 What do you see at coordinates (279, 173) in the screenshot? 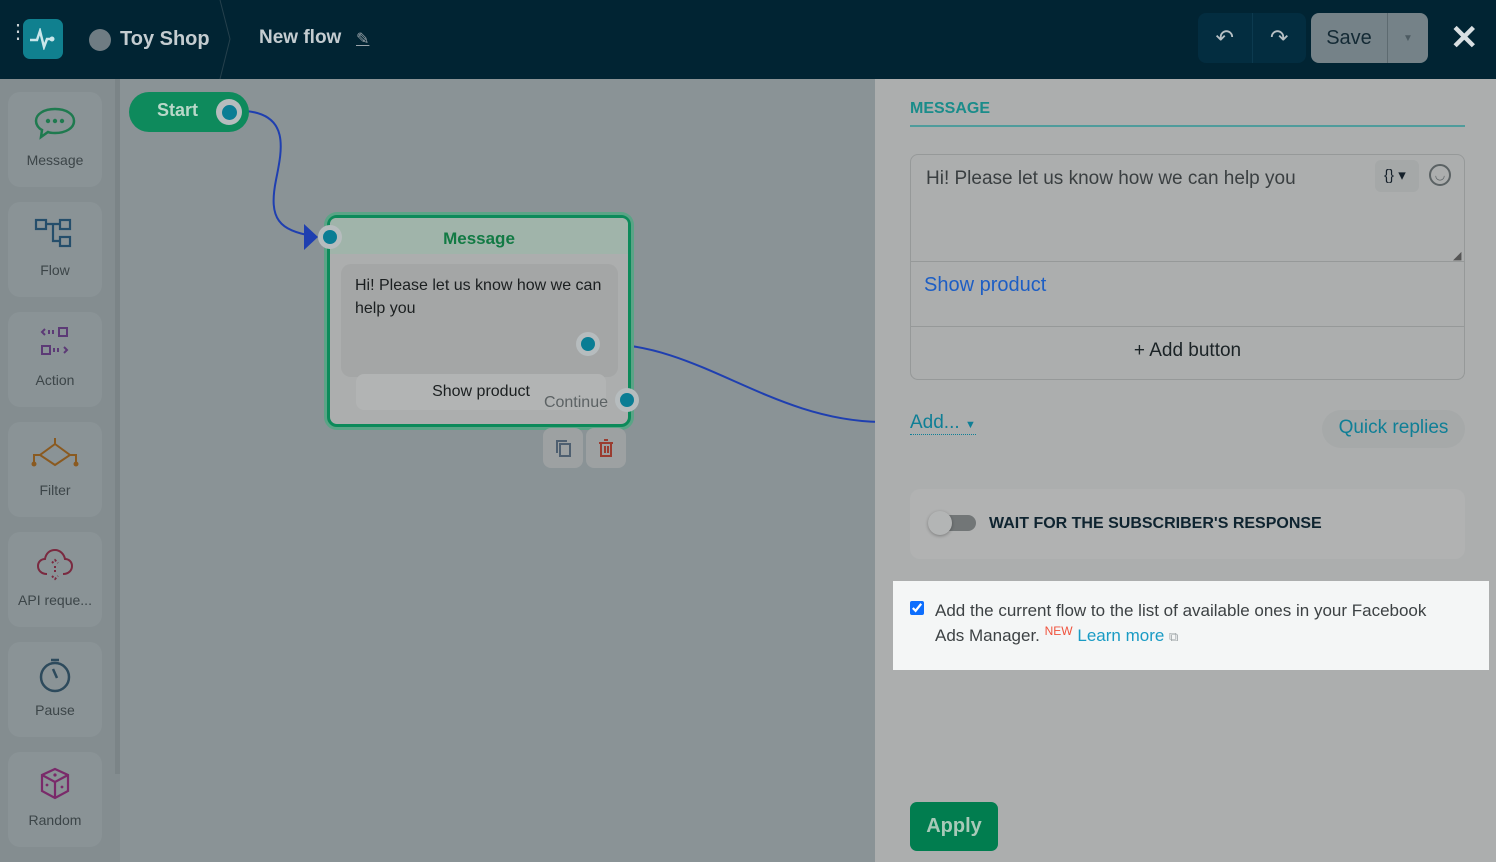
I see `connection-start-to-message` at bounding box center [279, 173].